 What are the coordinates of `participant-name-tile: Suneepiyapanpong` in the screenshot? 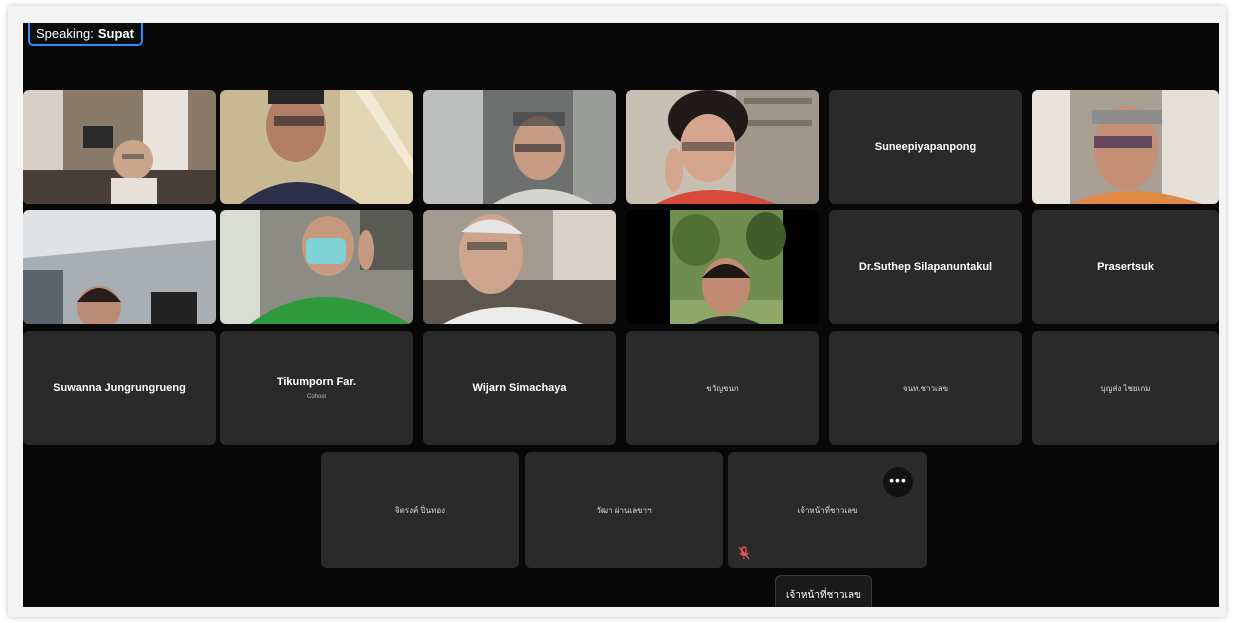 It's located at (925, 147).